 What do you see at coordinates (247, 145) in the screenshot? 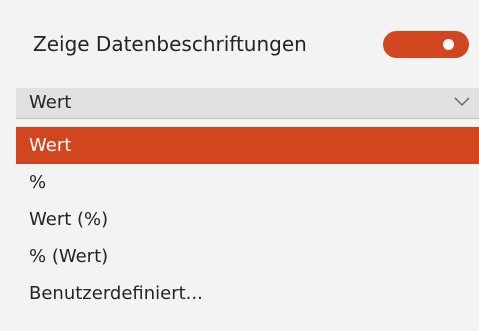
I see `option-wert: Wert` at bounding box center [247, 145].